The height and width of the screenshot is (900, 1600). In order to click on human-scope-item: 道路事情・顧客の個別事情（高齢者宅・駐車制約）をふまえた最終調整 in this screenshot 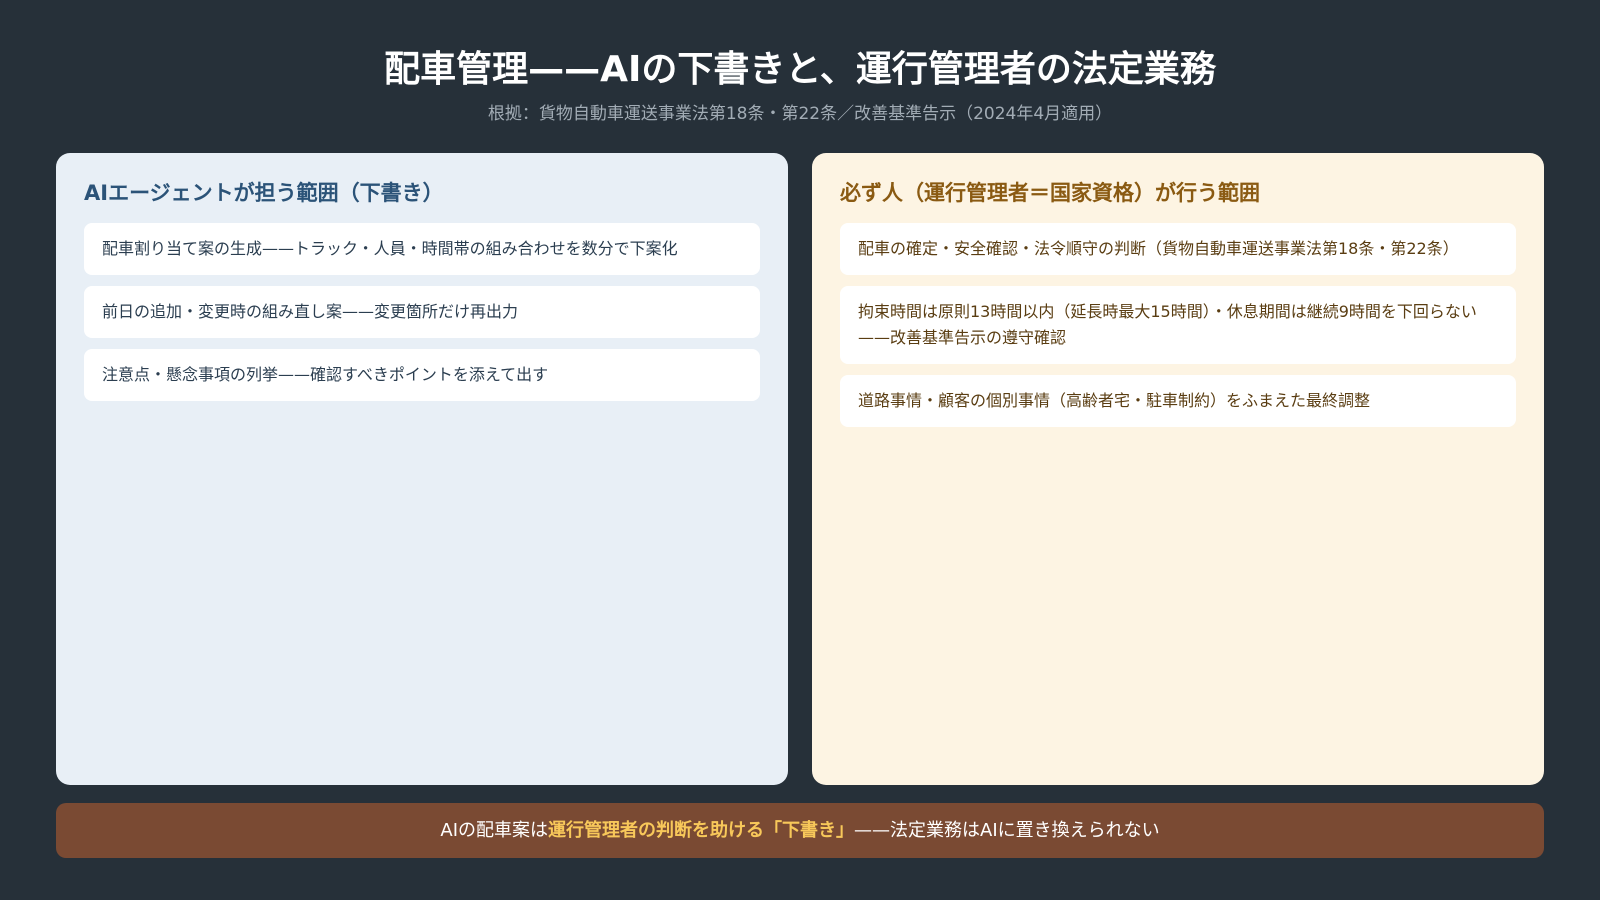, I will do `click(1178, 401)`.